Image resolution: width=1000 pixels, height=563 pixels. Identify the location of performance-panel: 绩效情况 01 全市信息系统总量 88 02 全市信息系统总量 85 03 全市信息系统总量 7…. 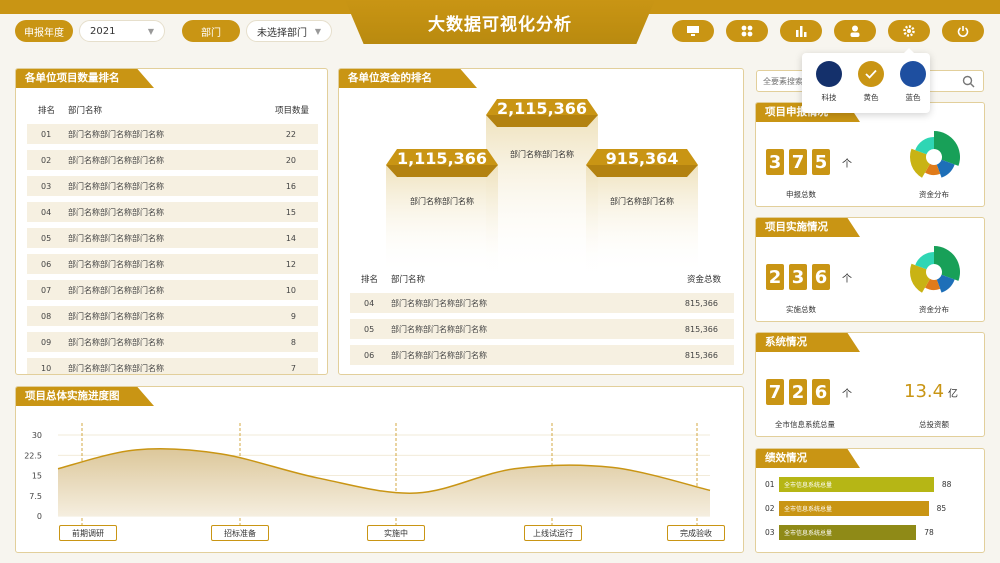
(870, 500).